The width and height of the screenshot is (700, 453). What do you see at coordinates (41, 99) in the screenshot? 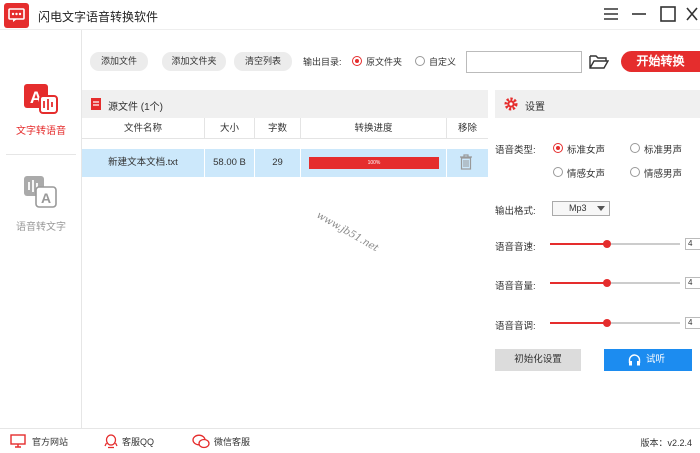
I see `text-to-speech-icon: A` at bounding box center [41, 99].